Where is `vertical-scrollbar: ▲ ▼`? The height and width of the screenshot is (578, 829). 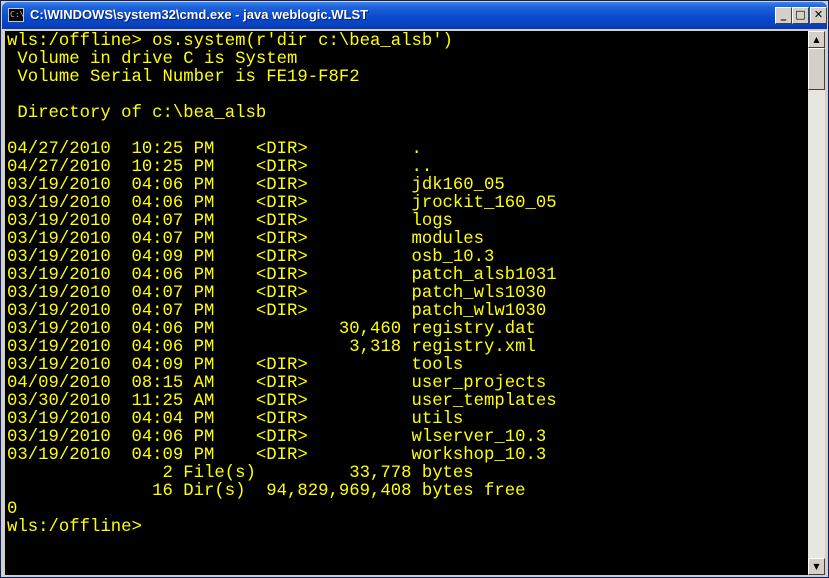
vertical-scrollbar: ▲ ▼ is located at coordinates (816, 303).